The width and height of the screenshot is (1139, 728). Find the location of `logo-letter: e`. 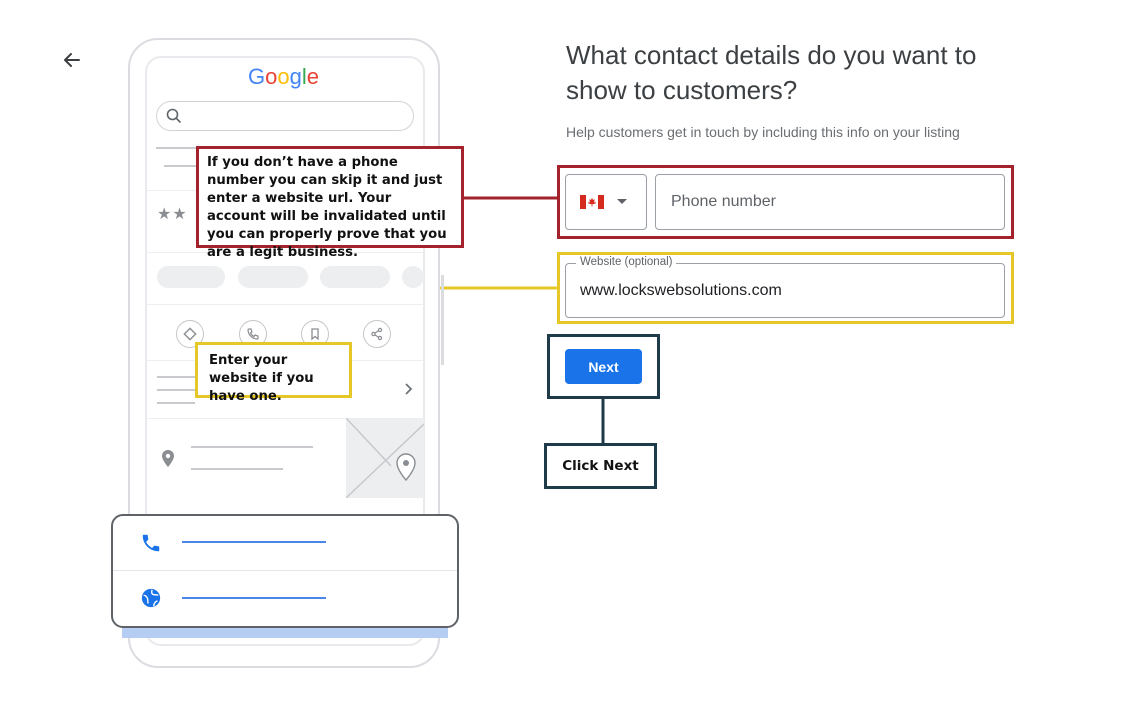

logo-letter: e is located at coordinates (313, 76).